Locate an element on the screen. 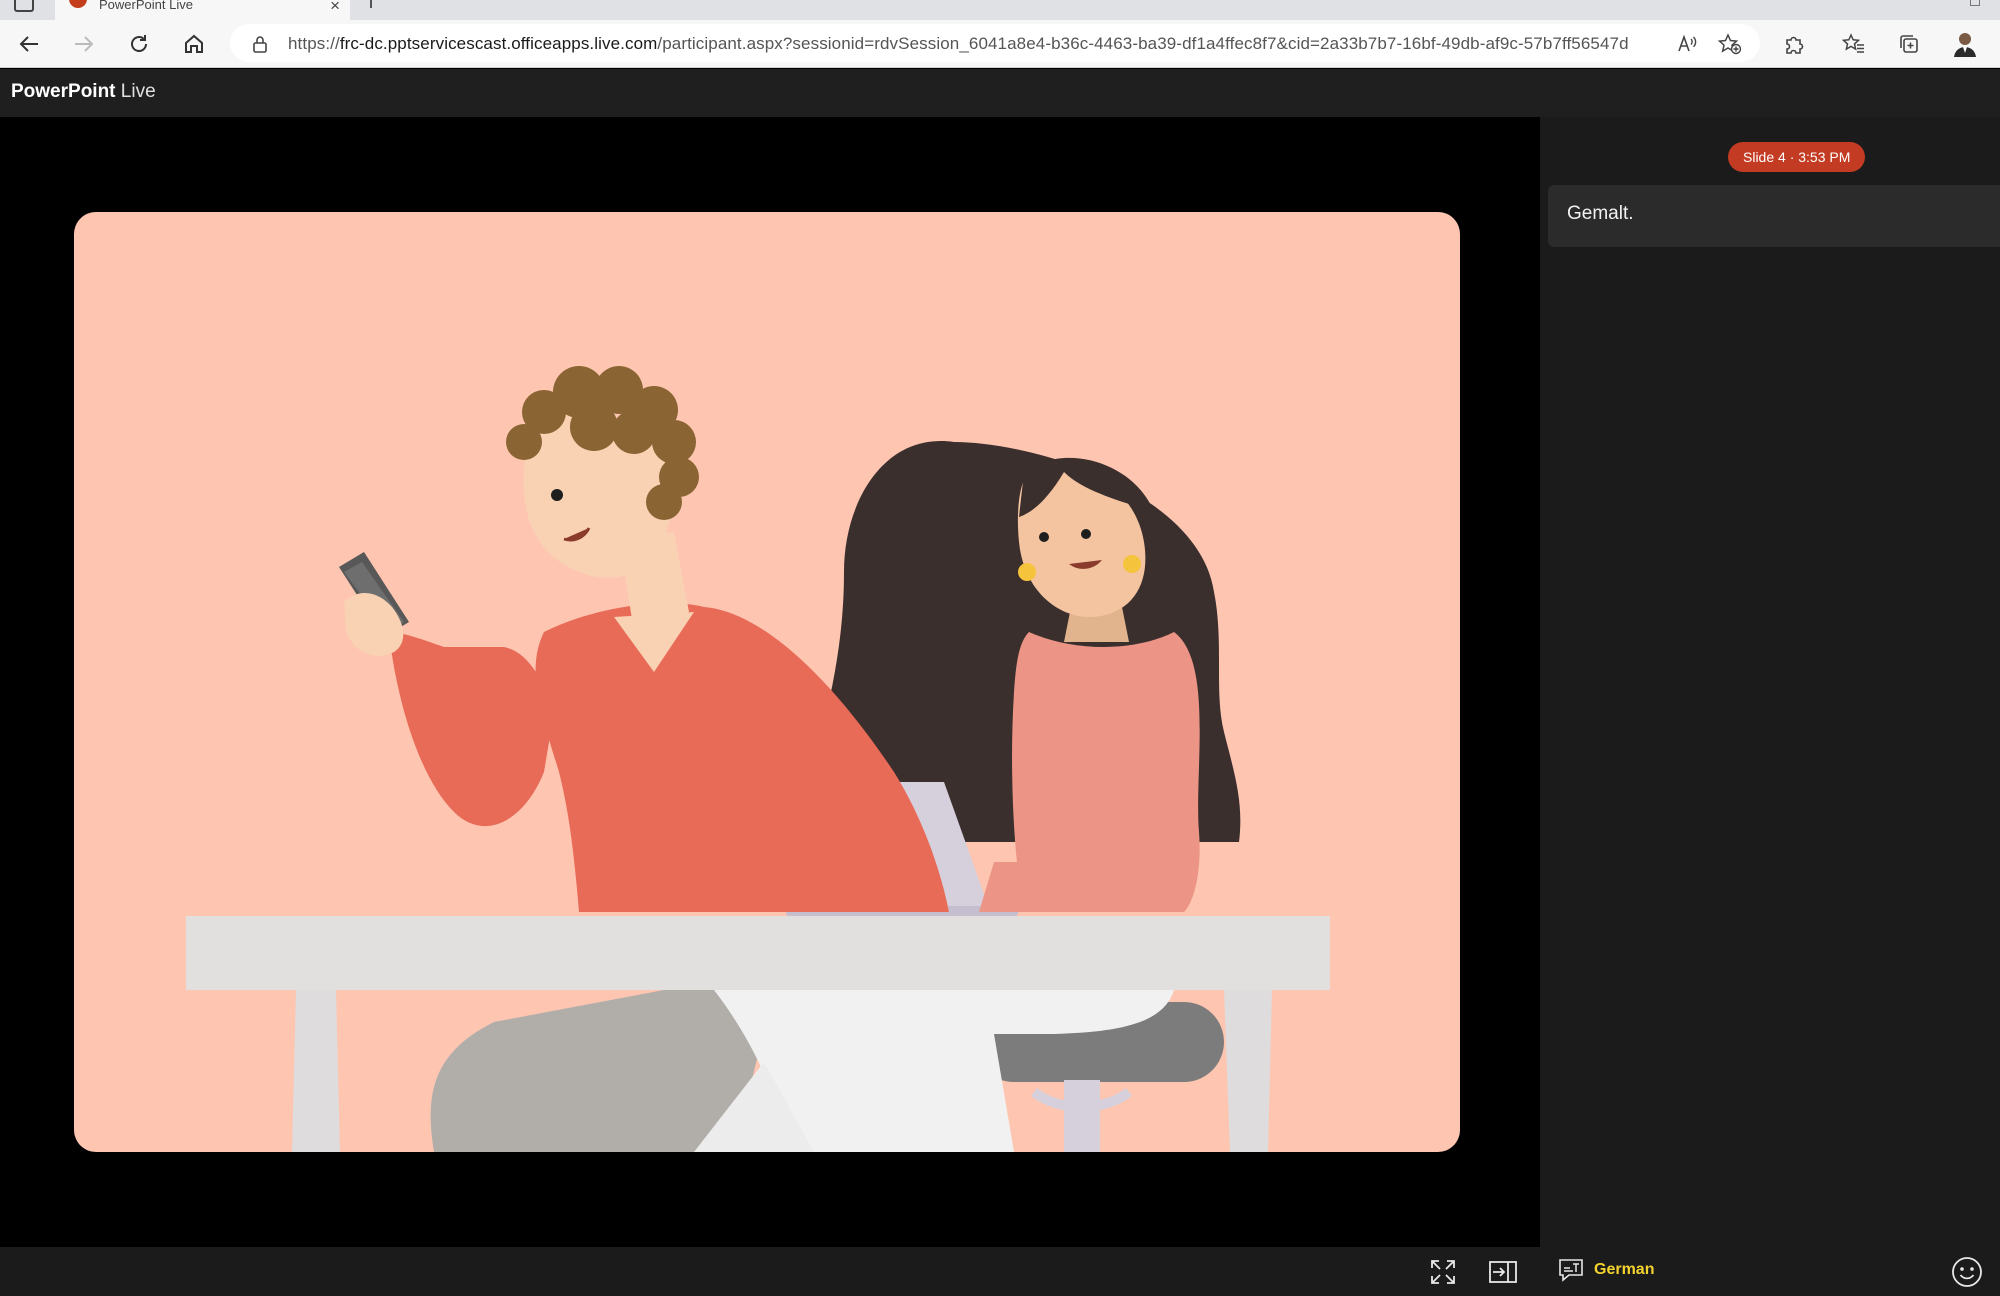  read-aloud-button is located at coordinates (1687, 44).